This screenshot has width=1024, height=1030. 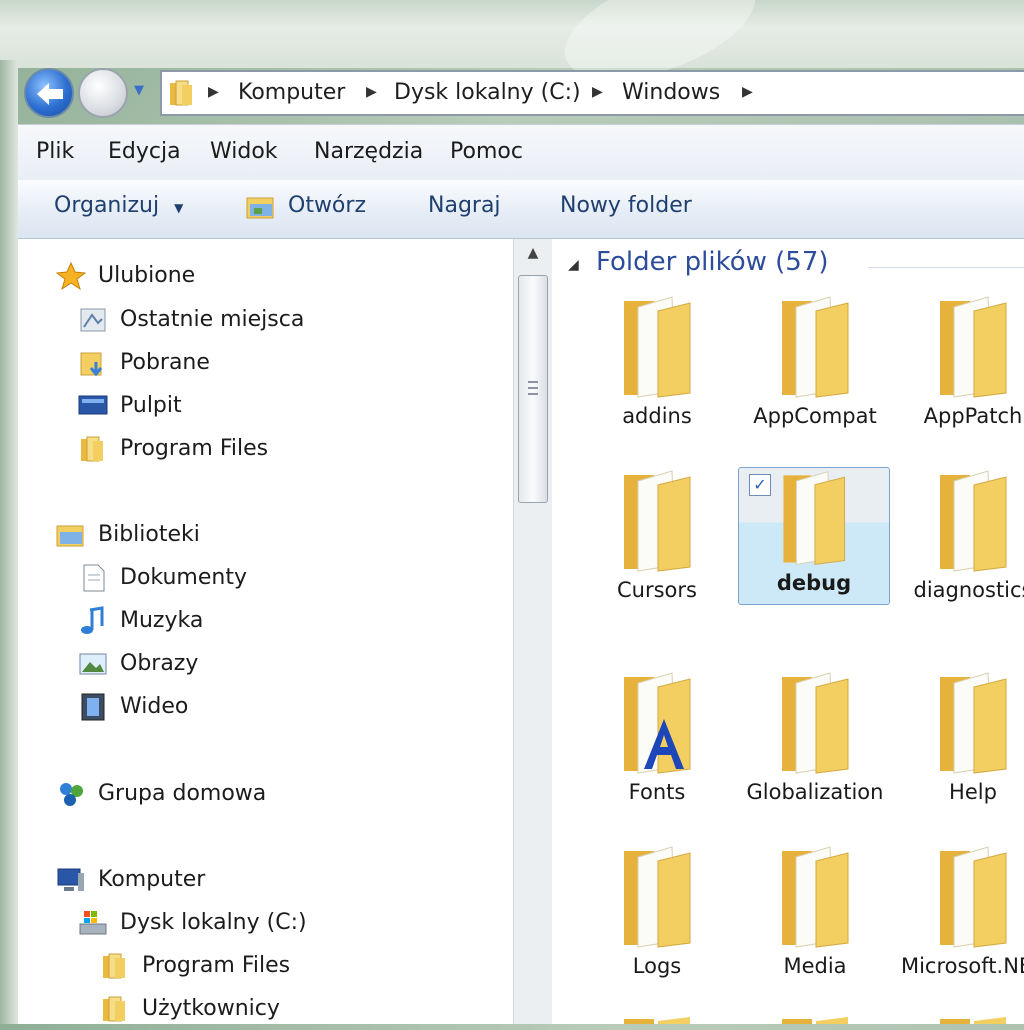 What do you see at coordinates (815, 416) in the screenshot?
I see `folder-name: AppCompat` at bounding box center [815, 416].